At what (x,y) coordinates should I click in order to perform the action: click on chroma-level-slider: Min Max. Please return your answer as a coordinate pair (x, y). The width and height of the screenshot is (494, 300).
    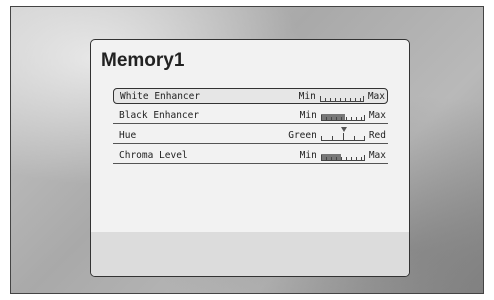
    Looking at the image, I should click on (343, 155).